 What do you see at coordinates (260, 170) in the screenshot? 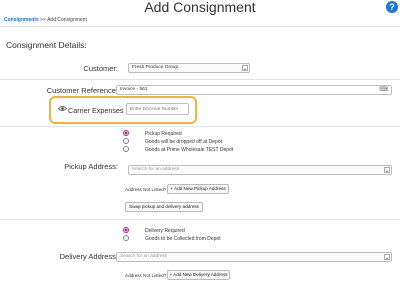
I see `pickup-address-search: Search for an address ▴` at bounding box center [260, 170].